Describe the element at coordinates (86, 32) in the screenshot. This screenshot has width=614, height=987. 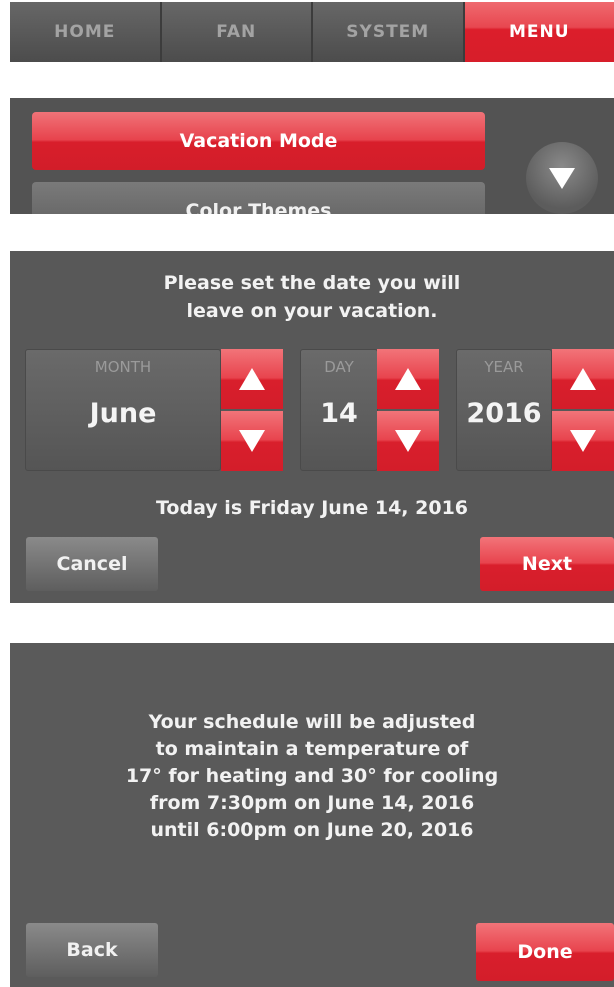
I see `tab-home: HOME` at that location.